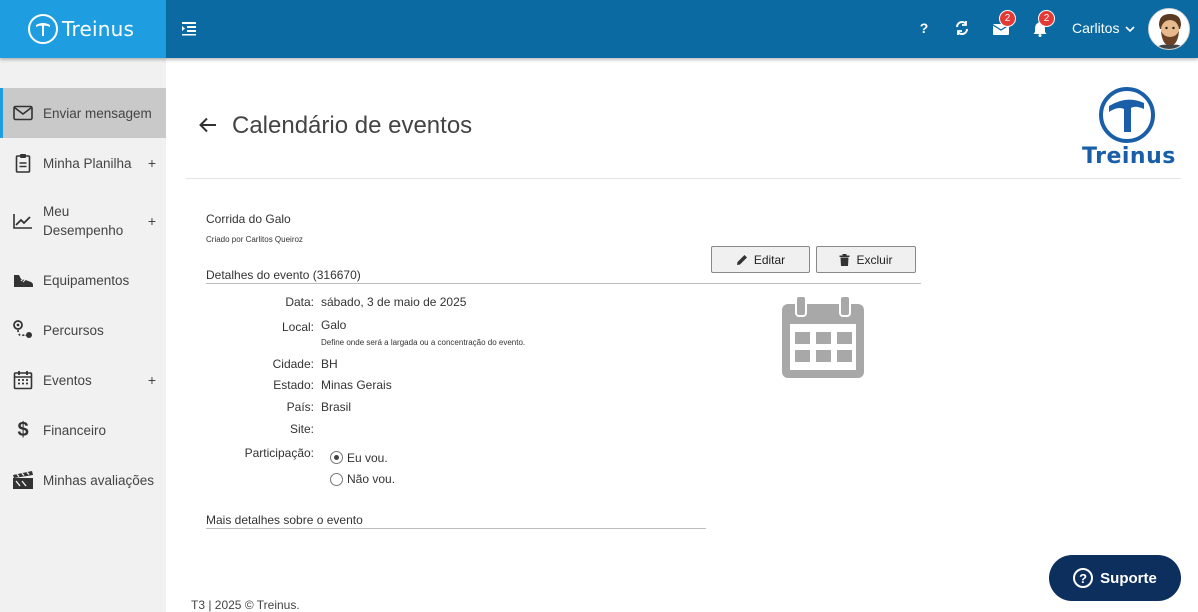 Image resolution: width=1198 pixels, height=612 pixels. I want to click on sidebar-item-meu-desempenho: Meu Desempenho +, so click(83, 221).